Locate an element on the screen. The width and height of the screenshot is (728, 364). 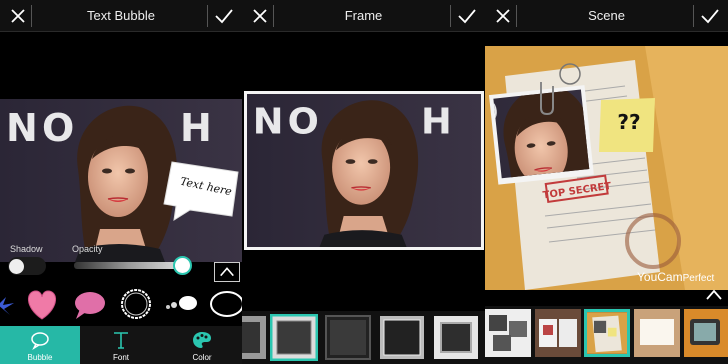
text-bubble-header: Text Bubble is located at coordinates (121, 16).